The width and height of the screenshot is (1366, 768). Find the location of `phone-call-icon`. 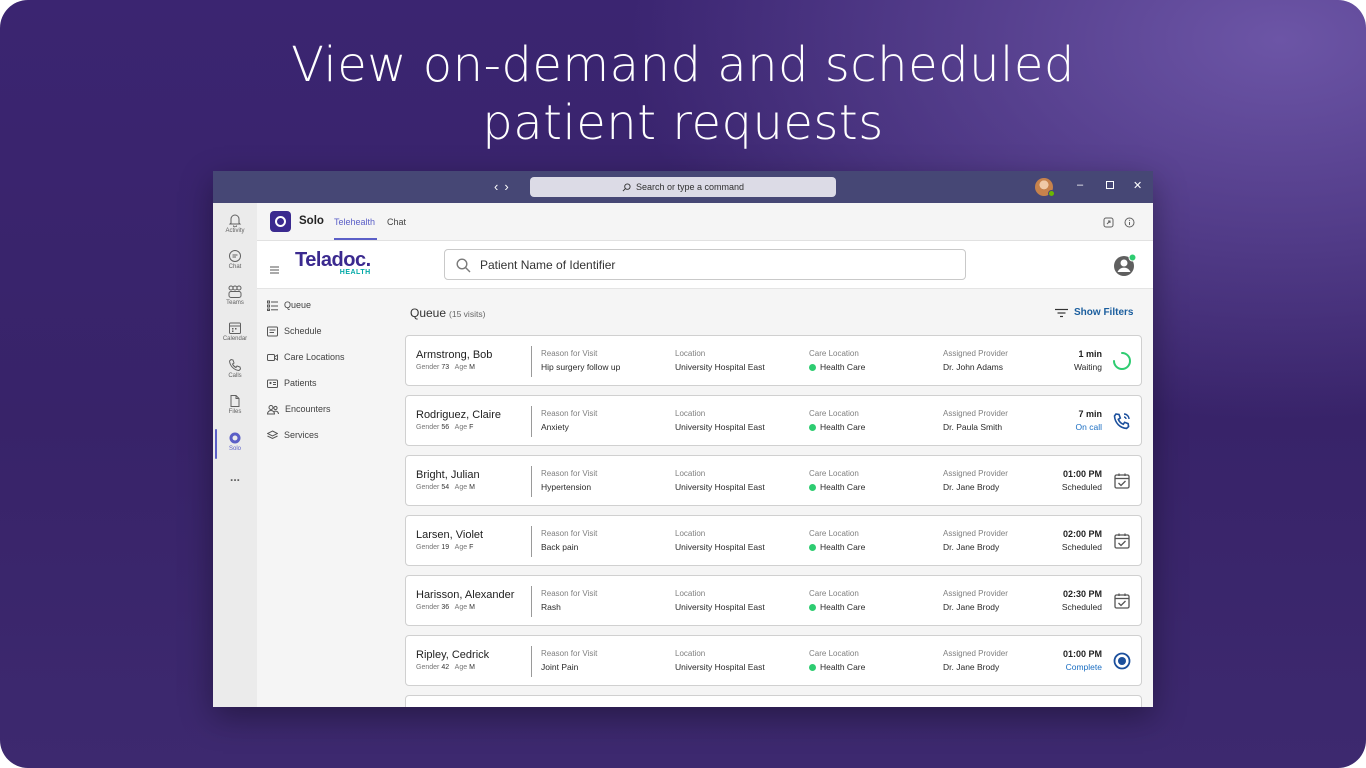

phone-call-icon is located at coordinates (1122, 421).